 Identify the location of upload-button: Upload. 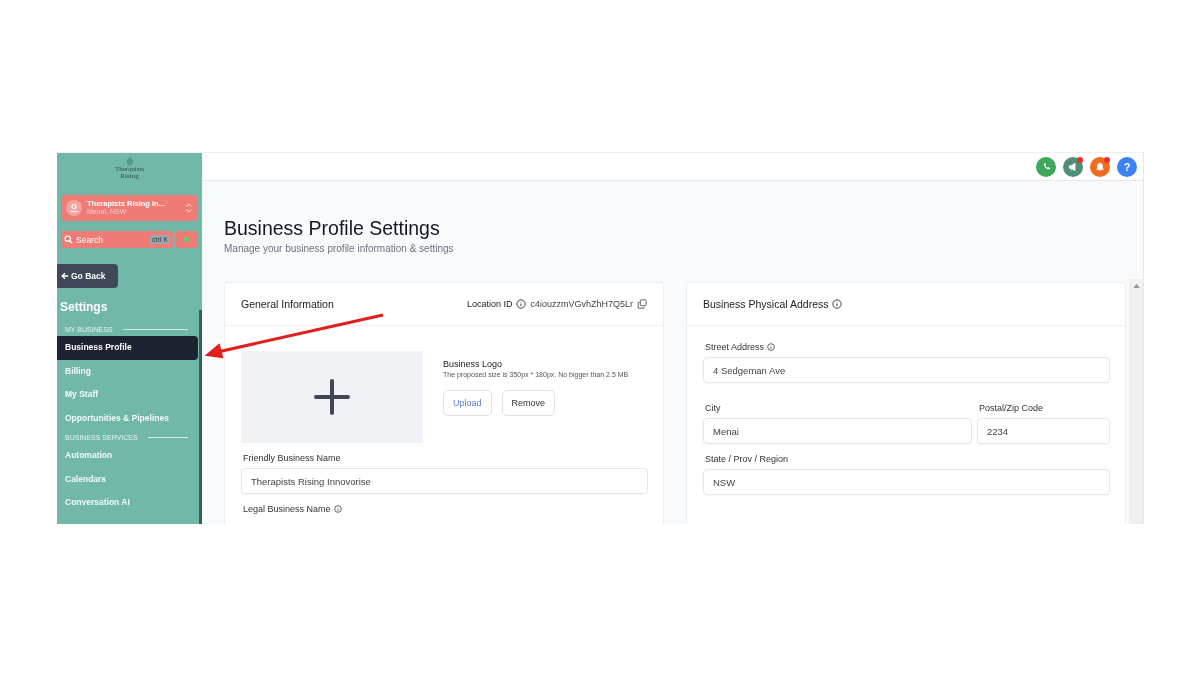
(467, 403).